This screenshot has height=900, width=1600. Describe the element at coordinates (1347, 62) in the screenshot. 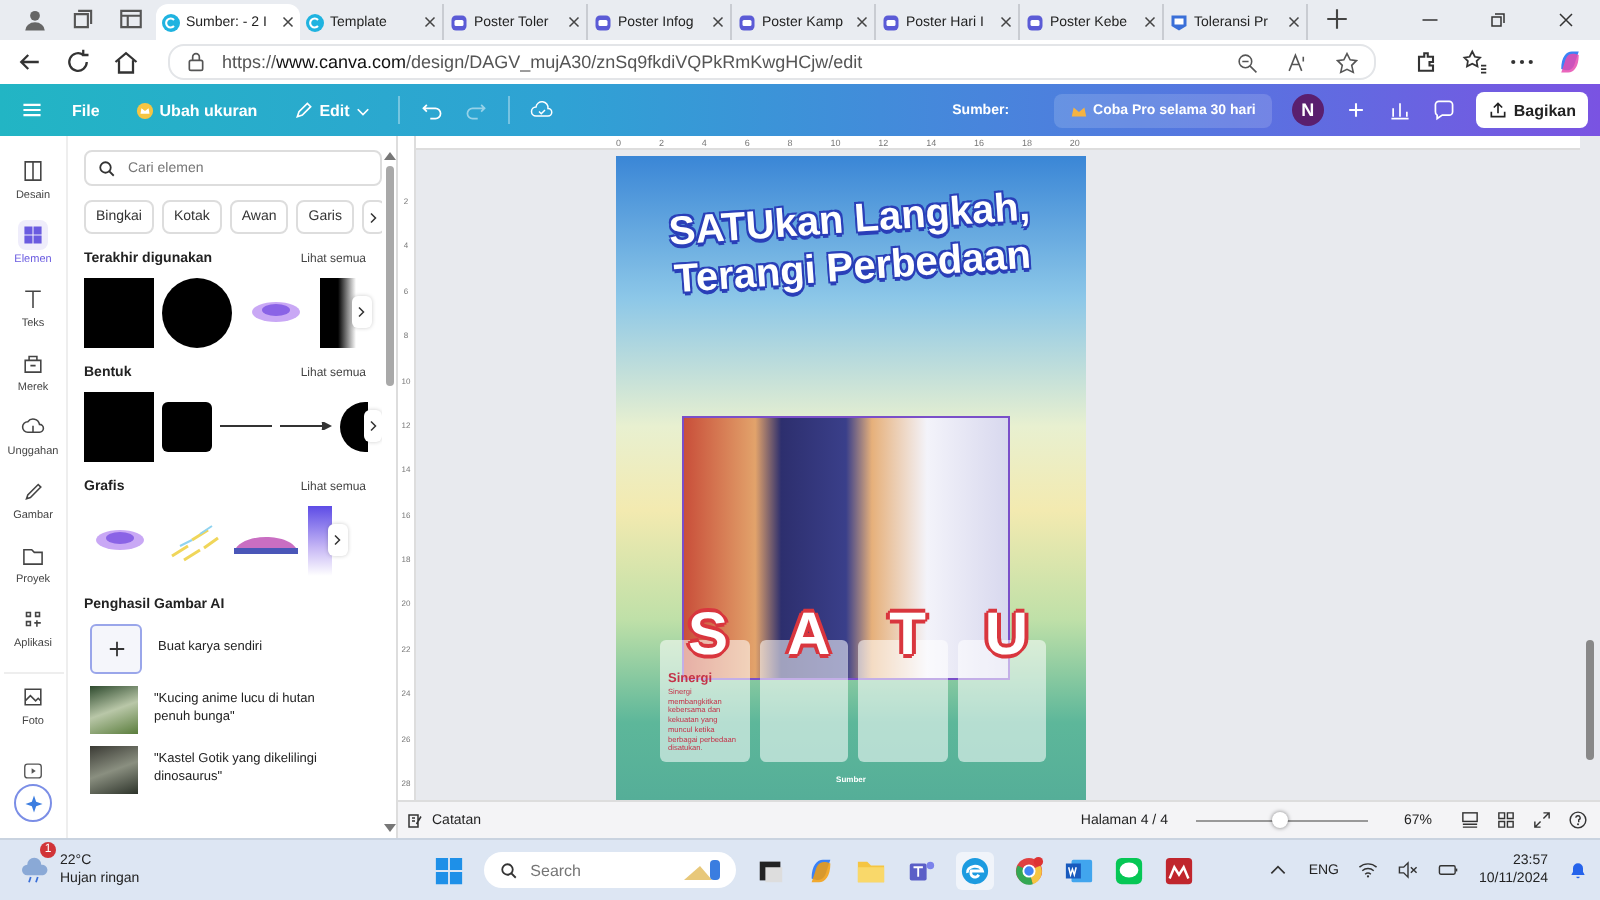

I see `star-icon` at that location.